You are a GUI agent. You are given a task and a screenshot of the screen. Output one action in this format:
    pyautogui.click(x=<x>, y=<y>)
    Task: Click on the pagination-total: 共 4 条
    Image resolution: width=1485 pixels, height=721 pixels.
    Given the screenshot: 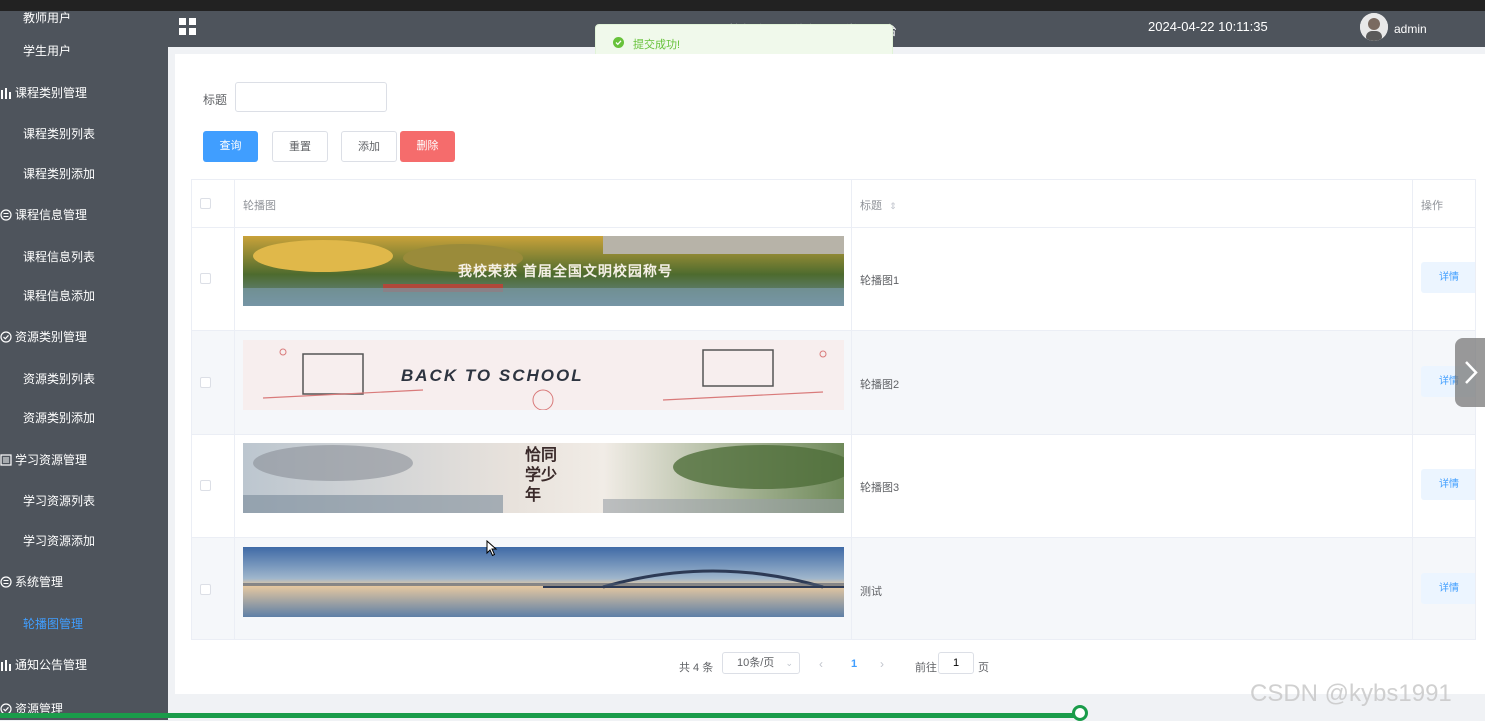 What is the action you would take?
    pyautogui.click(x=696, y=668)
    